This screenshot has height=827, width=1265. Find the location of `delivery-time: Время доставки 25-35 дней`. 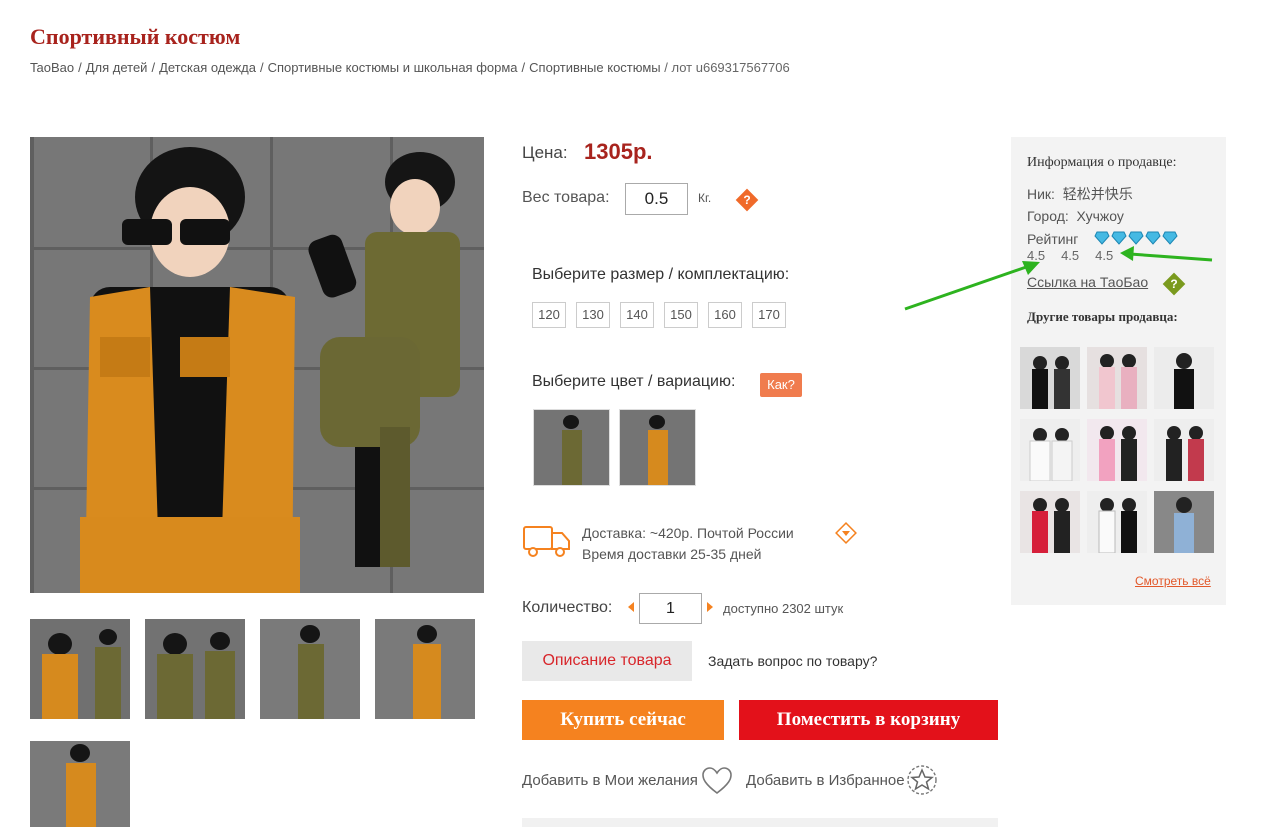

delivery-time: Время доставки 25-35 дней is located at coordinates (672, 554).